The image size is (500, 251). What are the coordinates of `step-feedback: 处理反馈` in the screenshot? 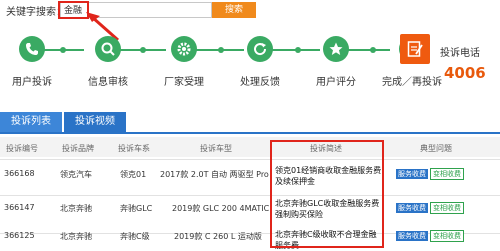 It's located at (260, 59).